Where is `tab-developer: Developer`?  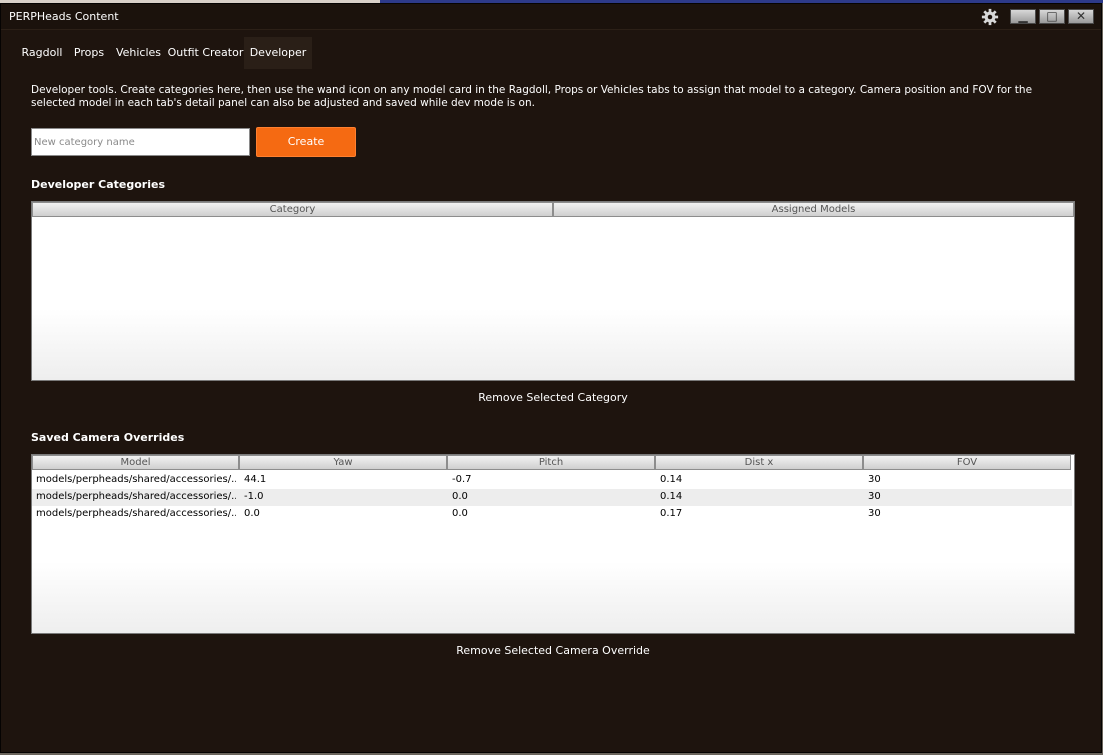
tab-developer: Developer is located at coordinates (278, 53).